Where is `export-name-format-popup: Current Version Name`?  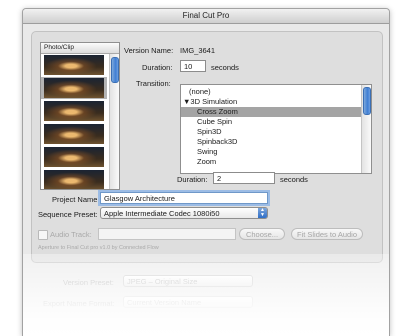 export-name-format-popup: Current Version Name is located at coordinates (188, 302).